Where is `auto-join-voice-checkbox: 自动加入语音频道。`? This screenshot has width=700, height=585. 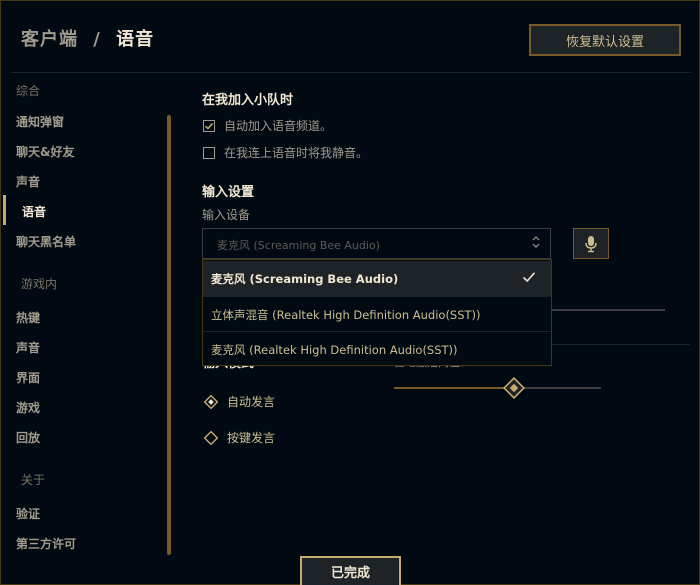 auto-join-voice-checkbox: 自动加入语音频道。 is located at coordinates (267, 125).